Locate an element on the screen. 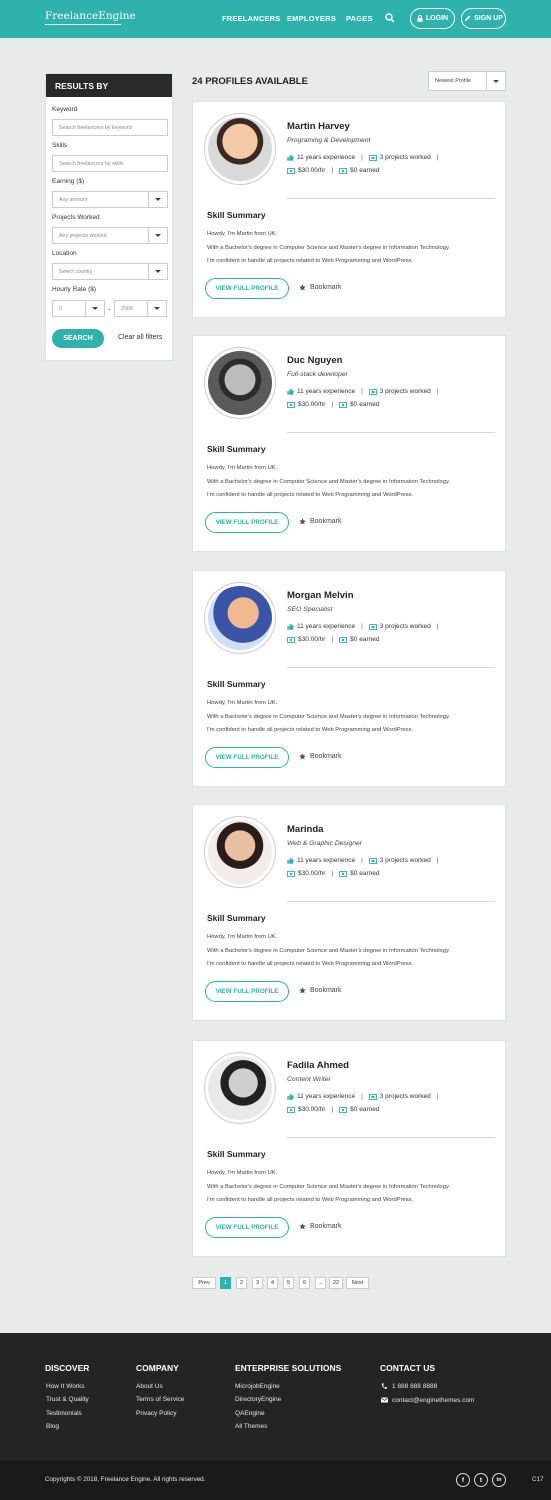  footer-link: QAEngine is located at coordinates (250, 1413).